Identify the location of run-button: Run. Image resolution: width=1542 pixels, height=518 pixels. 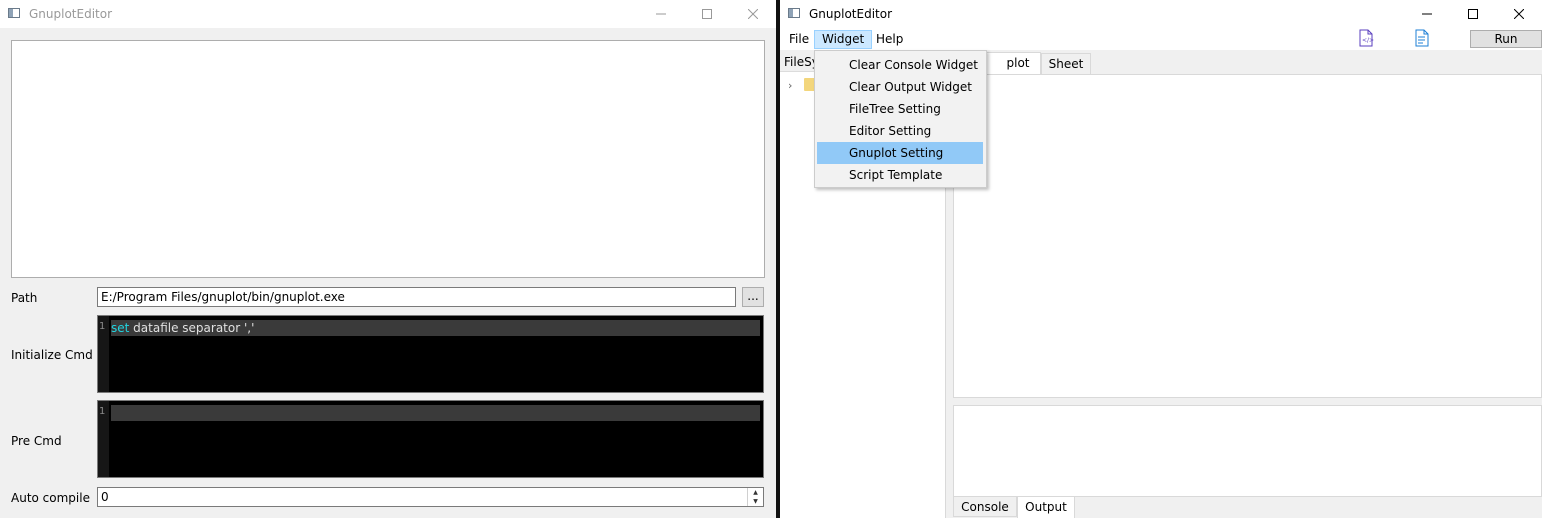
(1506, 39).